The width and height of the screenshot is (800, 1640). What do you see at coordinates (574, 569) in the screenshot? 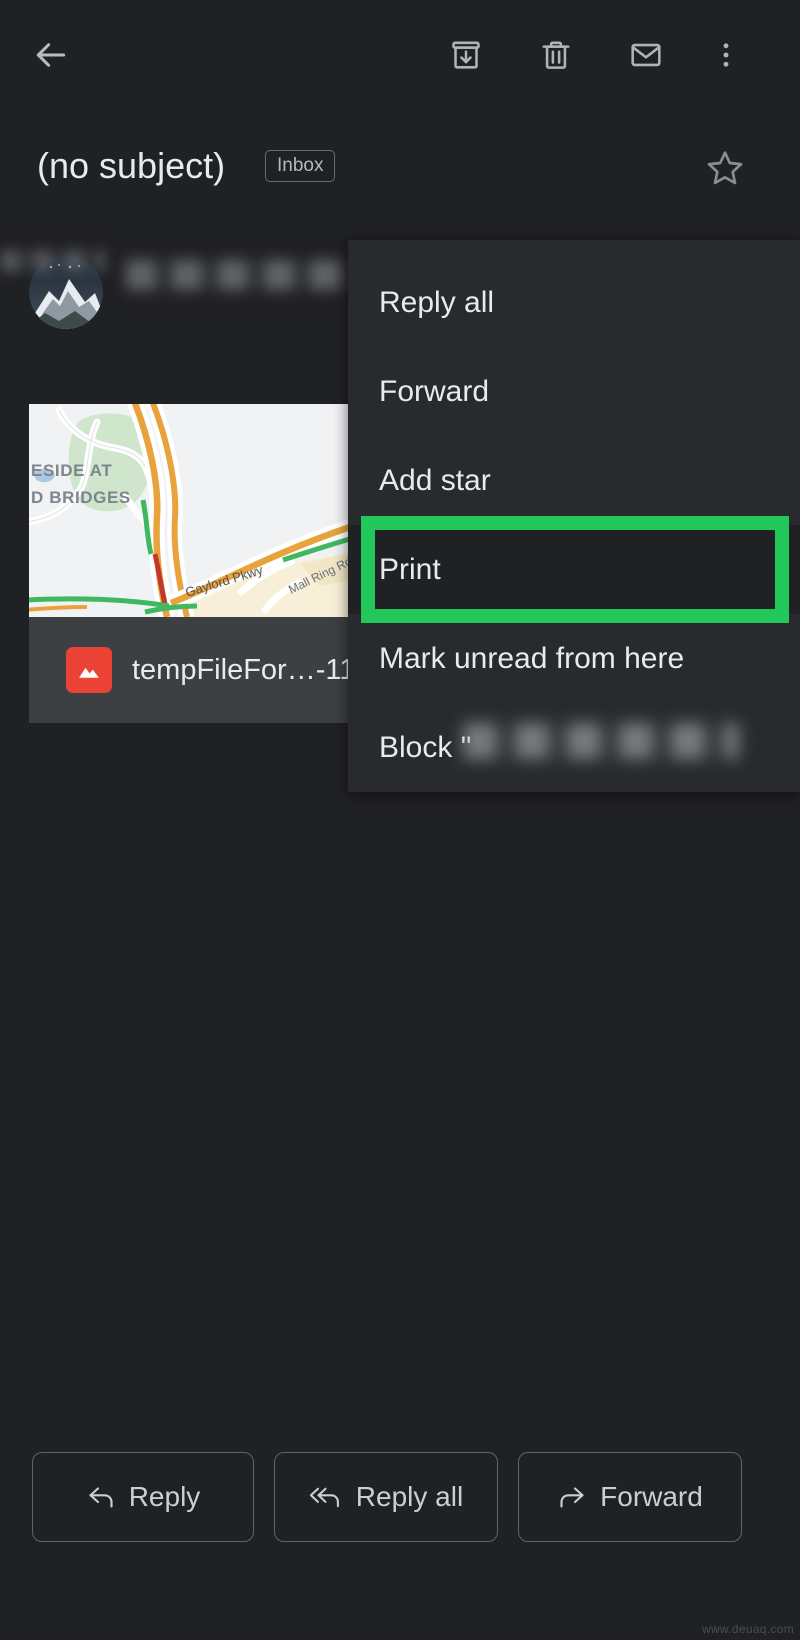
I see `menu-item-print: Print` at bounding box center [574, 569].